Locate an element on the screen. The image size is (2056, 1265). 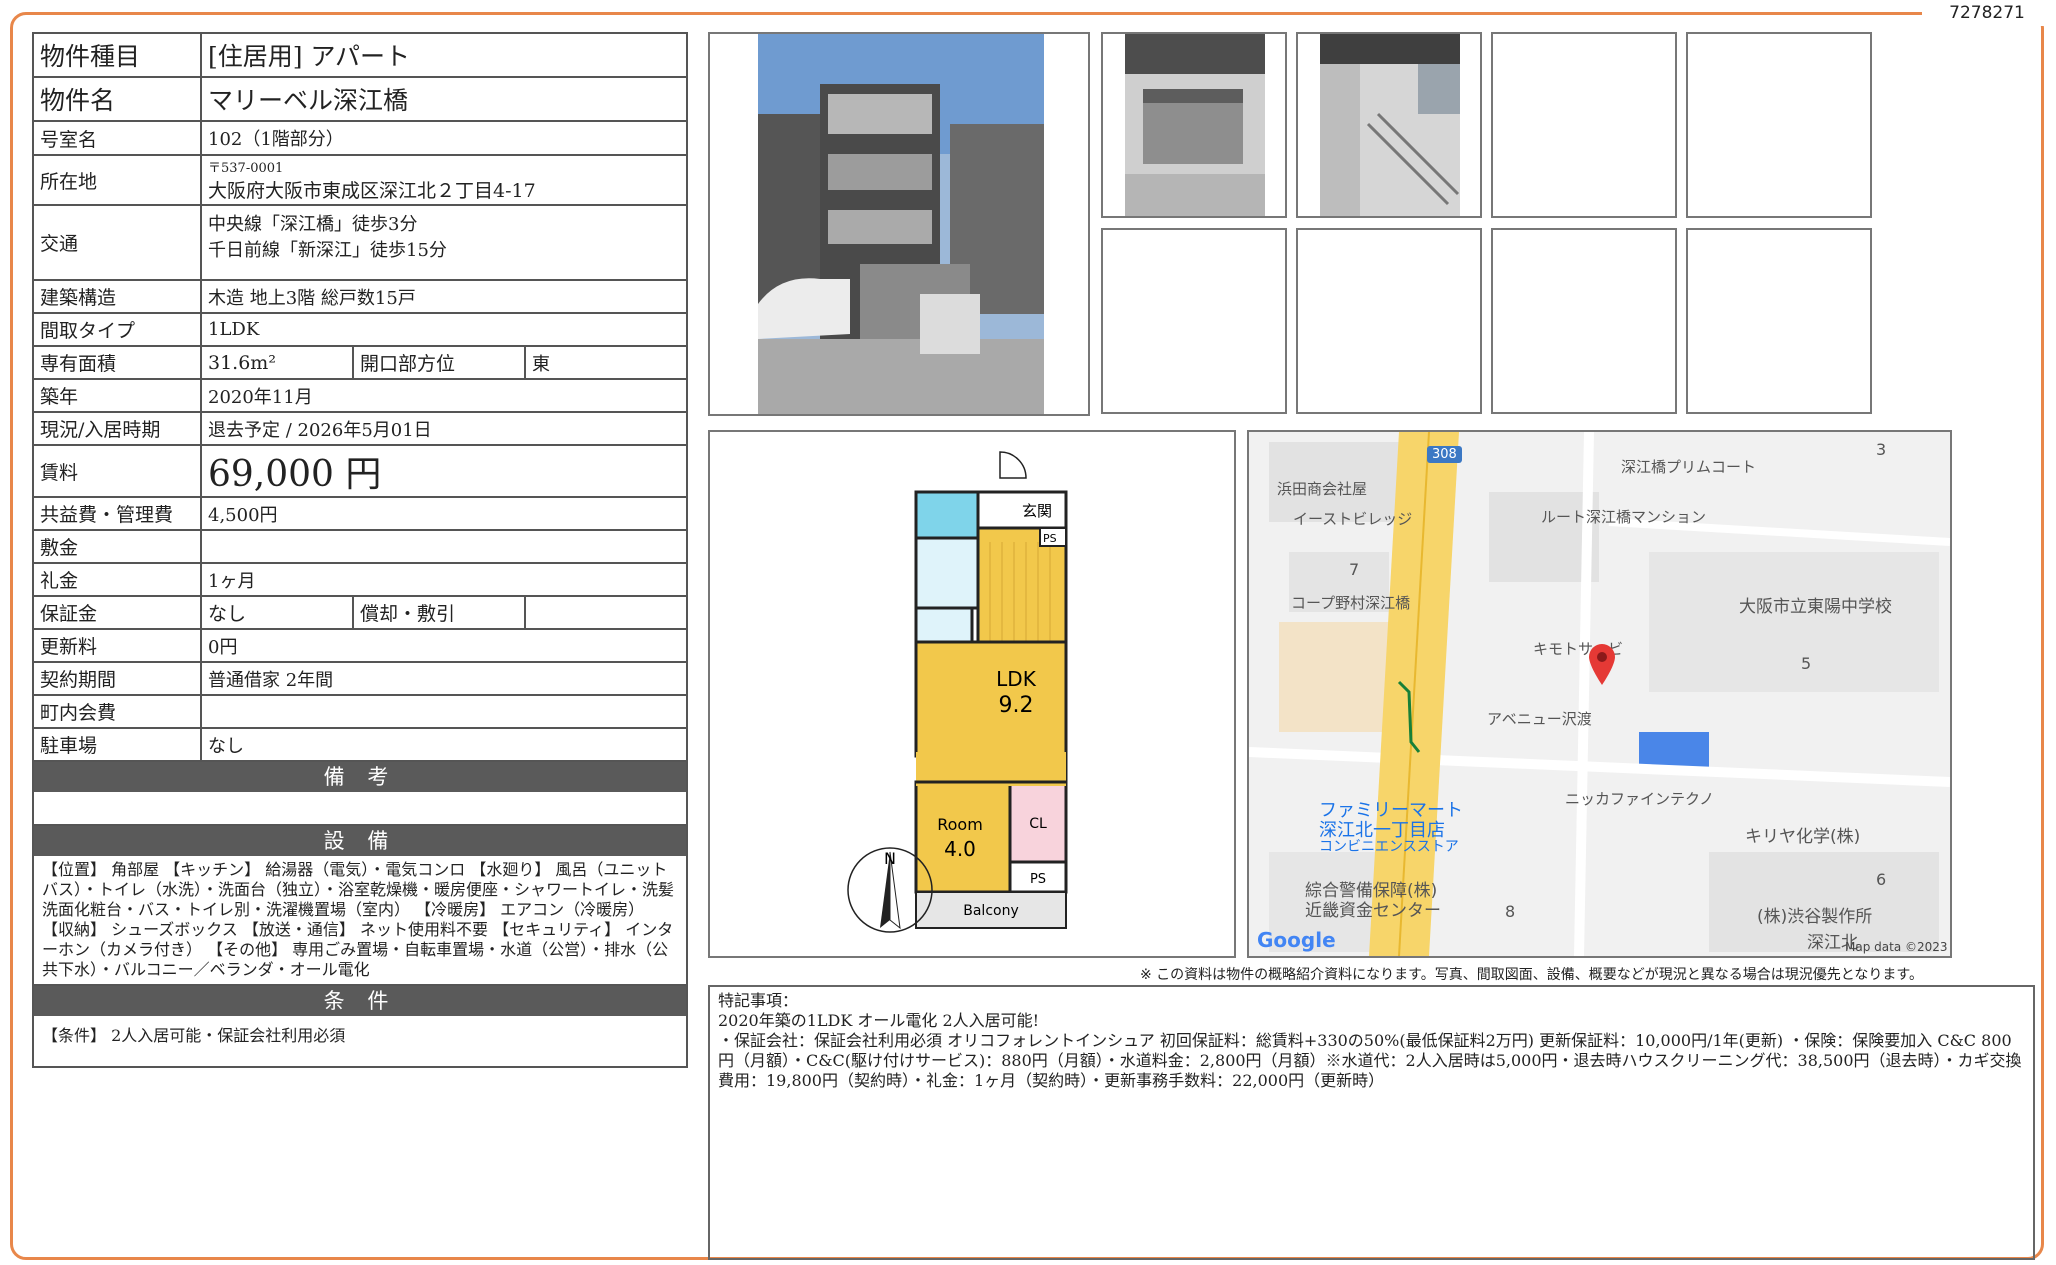
guarantee-label: 保証金 is located at coordinates (118, 612).